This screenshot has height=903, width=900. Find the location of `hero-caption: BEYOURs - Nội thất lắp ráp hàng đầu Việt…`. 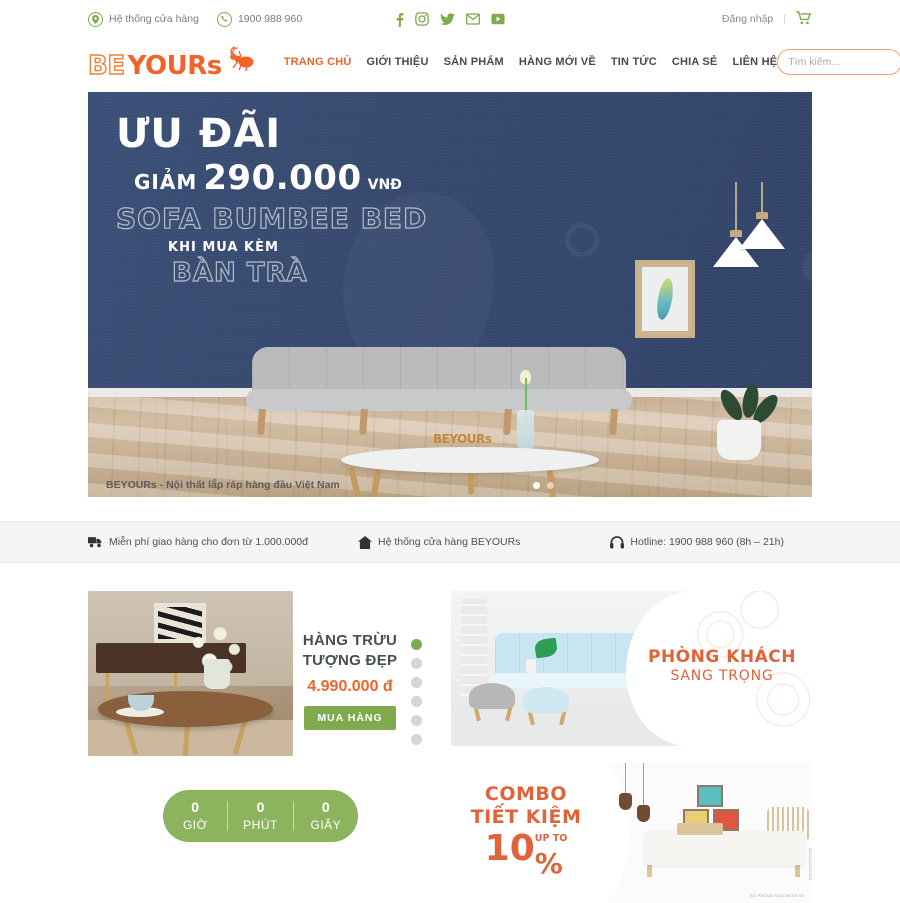

hero-caption: BEYOURs - Nội thất lắp ráp hàng đầu Việt… is located at coordinates (223, 485).